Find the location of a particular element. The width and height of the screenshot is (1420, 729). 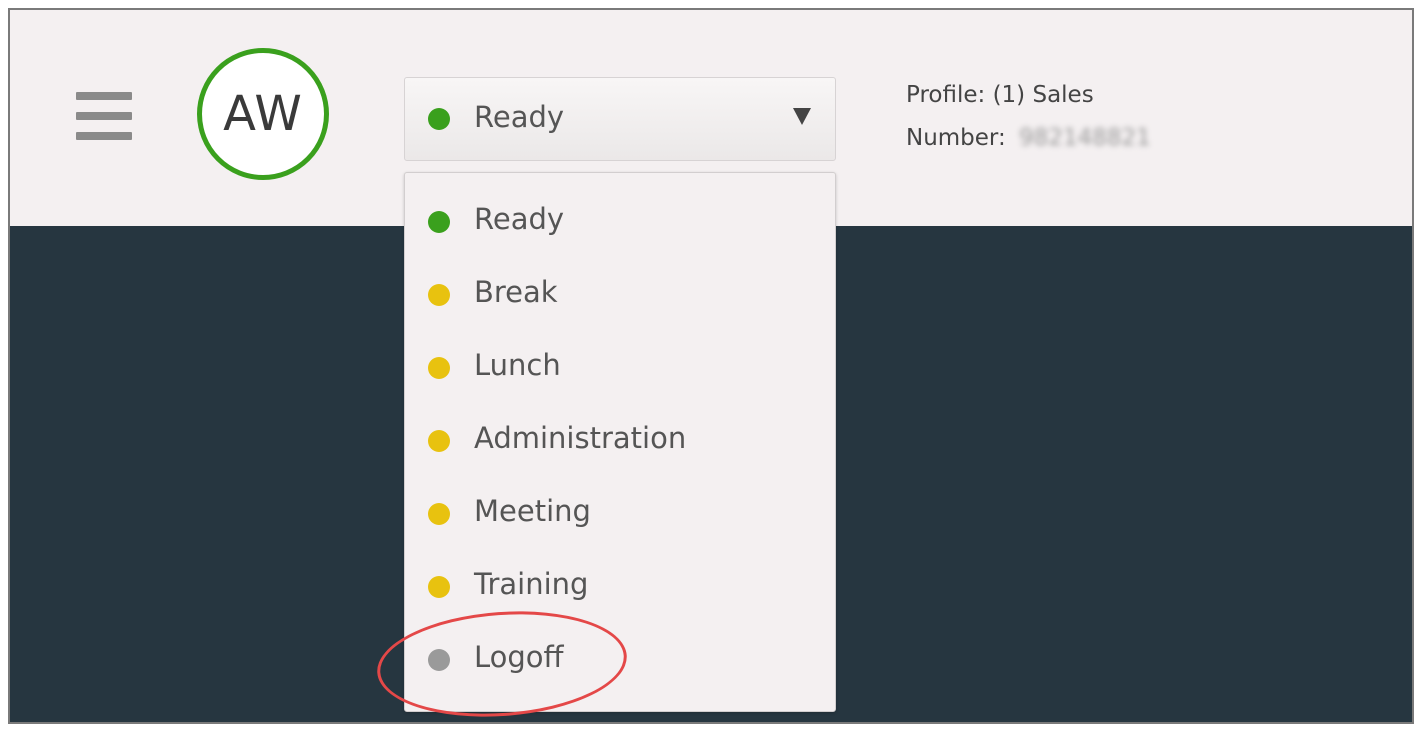

status-option-label: Lunch is located at coordinates (517, 365).